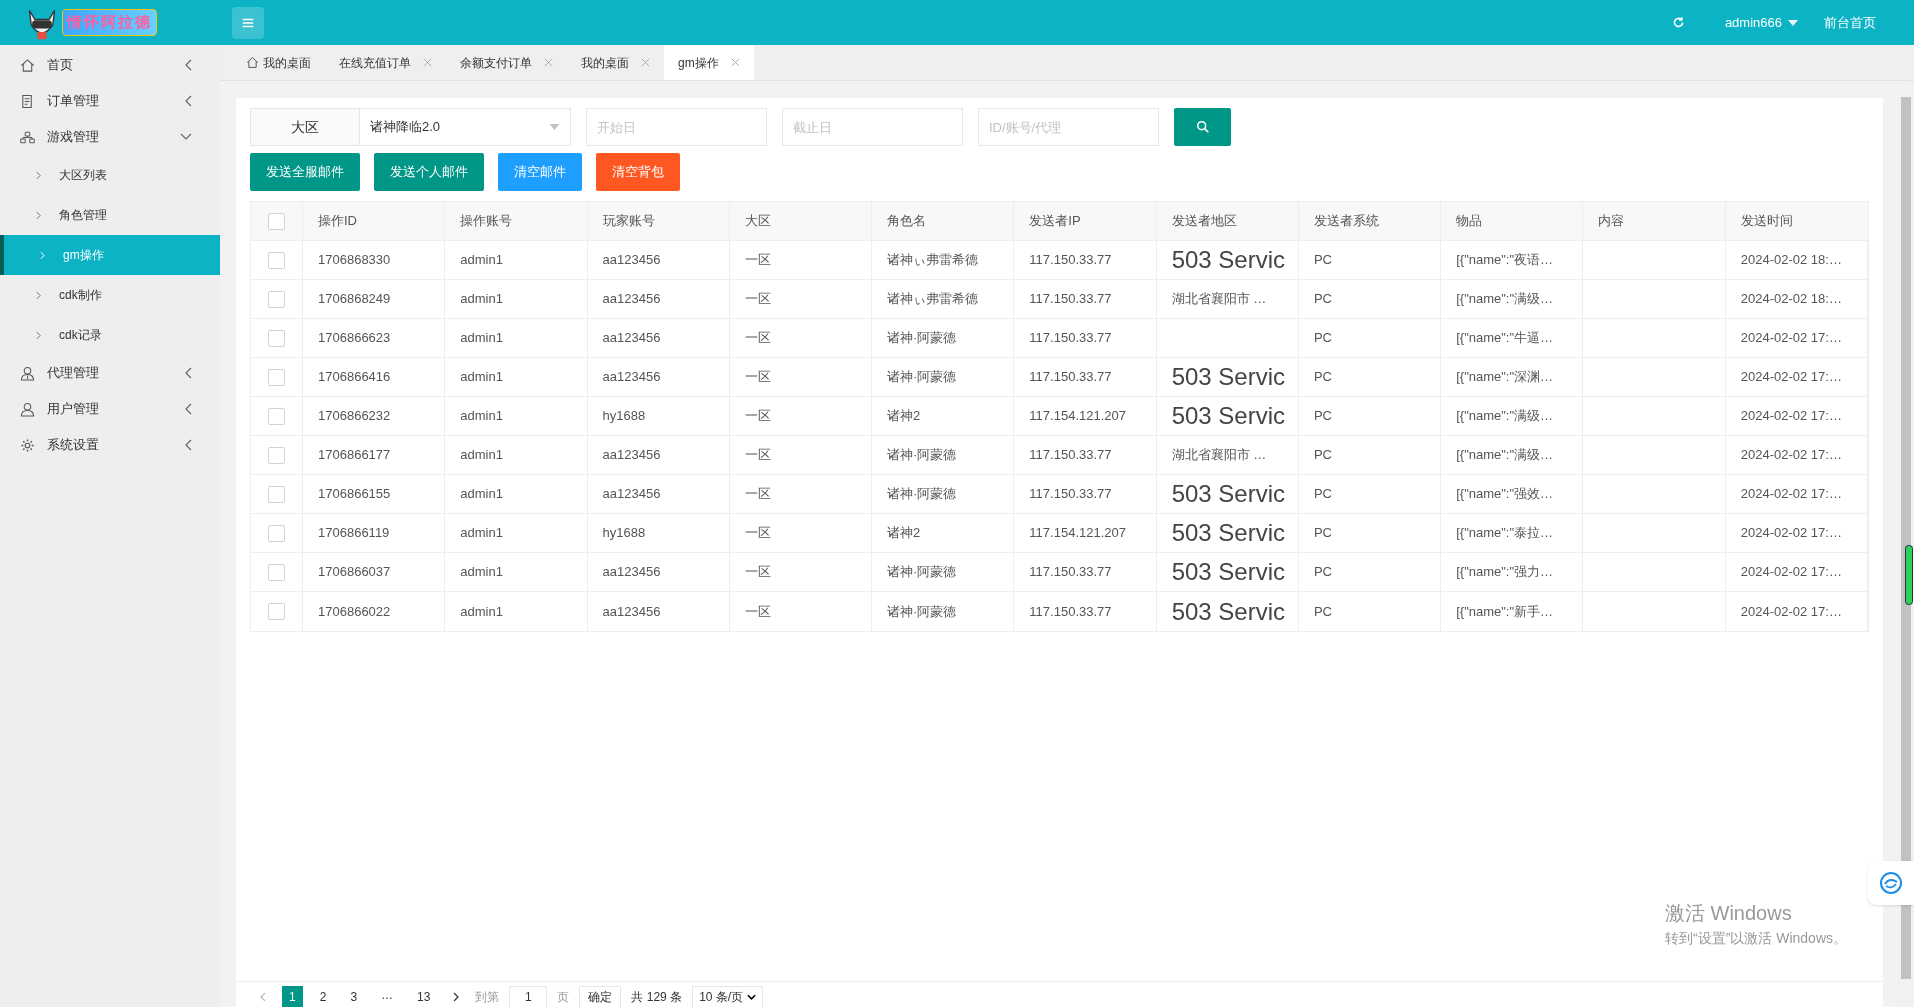 This screenshot has height=1007, width=1914. I want to click on tab: gm操作, so click(709, 62).